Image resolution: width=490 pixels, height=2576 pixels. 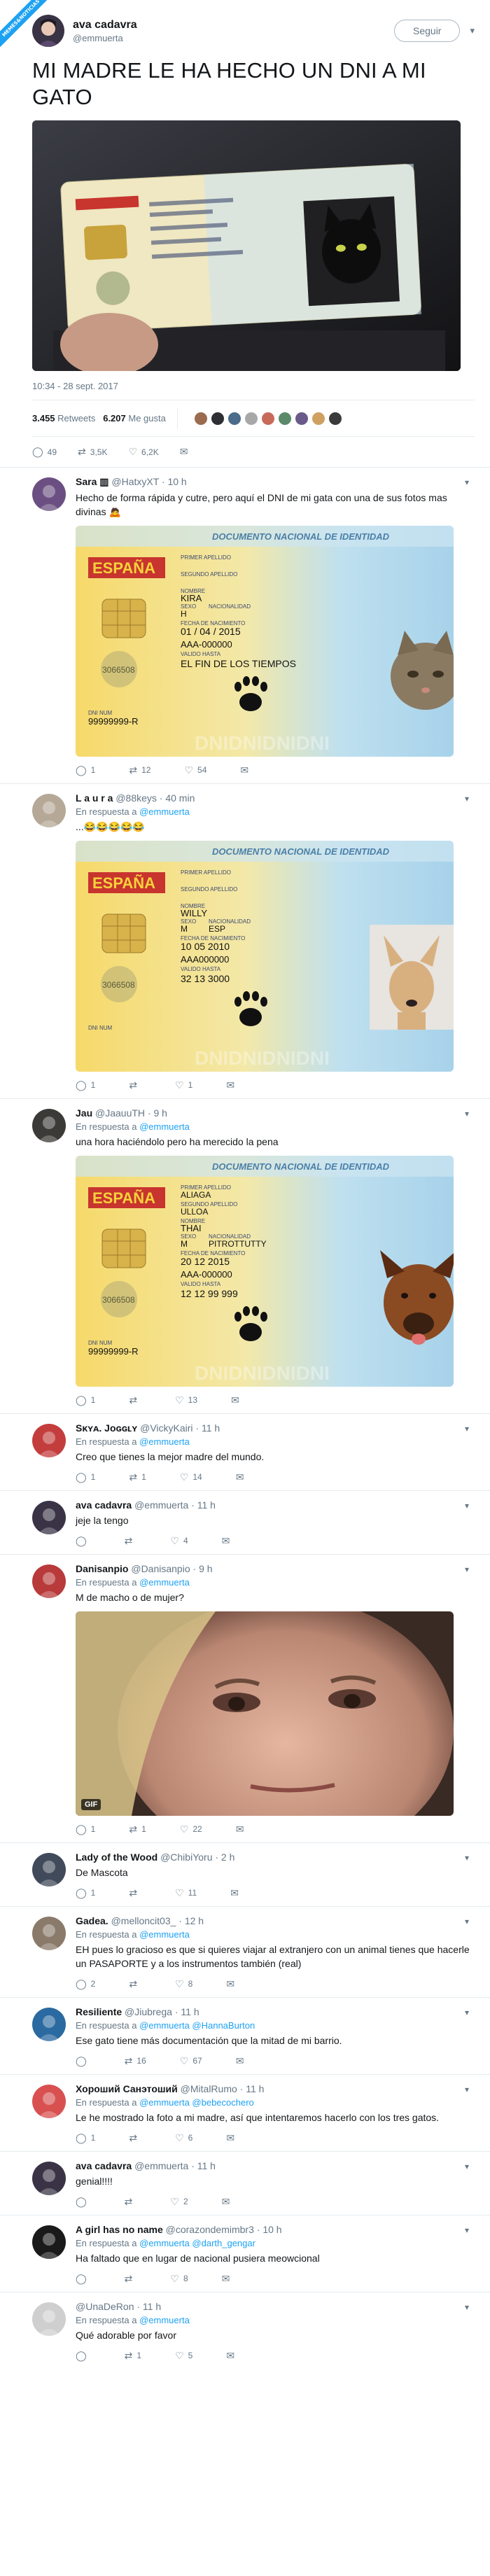 I want to click on reply-author-handle: @melloncit03_, so click(x=143, y=1920).